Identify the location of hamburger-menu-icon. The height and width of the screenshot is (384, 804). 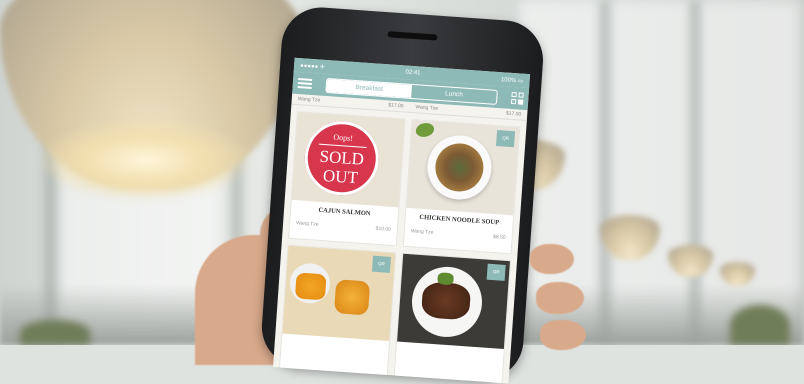
(305, 83).